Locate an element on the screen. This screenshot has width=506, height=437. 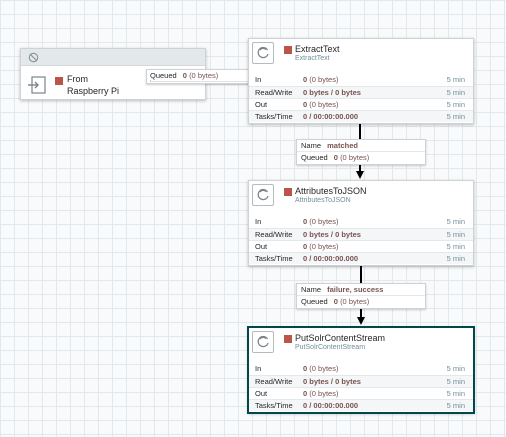
relationship-name: matched is located at coordinates (342, 145).